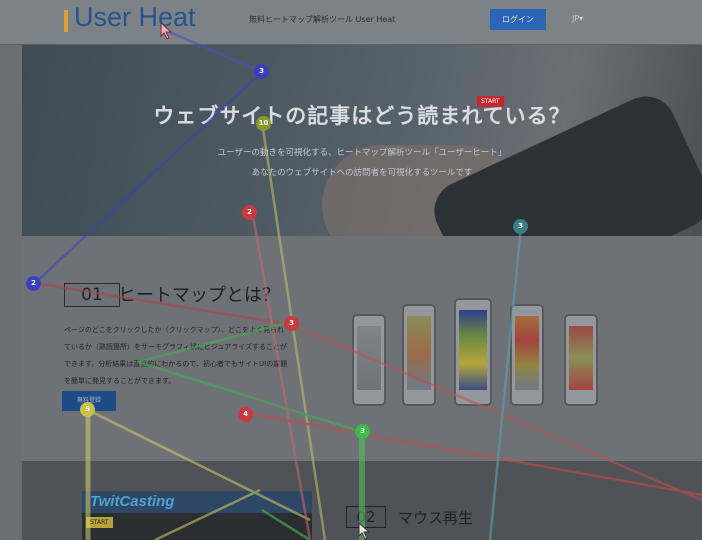 The image size is (702, 540). What do you see at coordinates (176, 347) in the screenshot?
I see `body-line: ているか（熟読箇所）をサーモグラフィ状にビジュアライズすることが` at bounding box center [176, 347].